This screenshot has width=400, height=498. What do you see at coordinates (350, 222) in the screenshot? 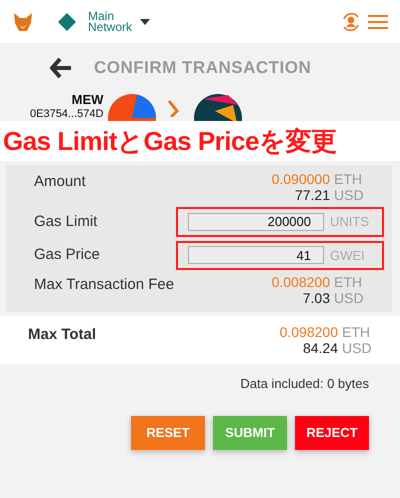
I see `unit-label: UNITS` at bounding box center [350, 222].